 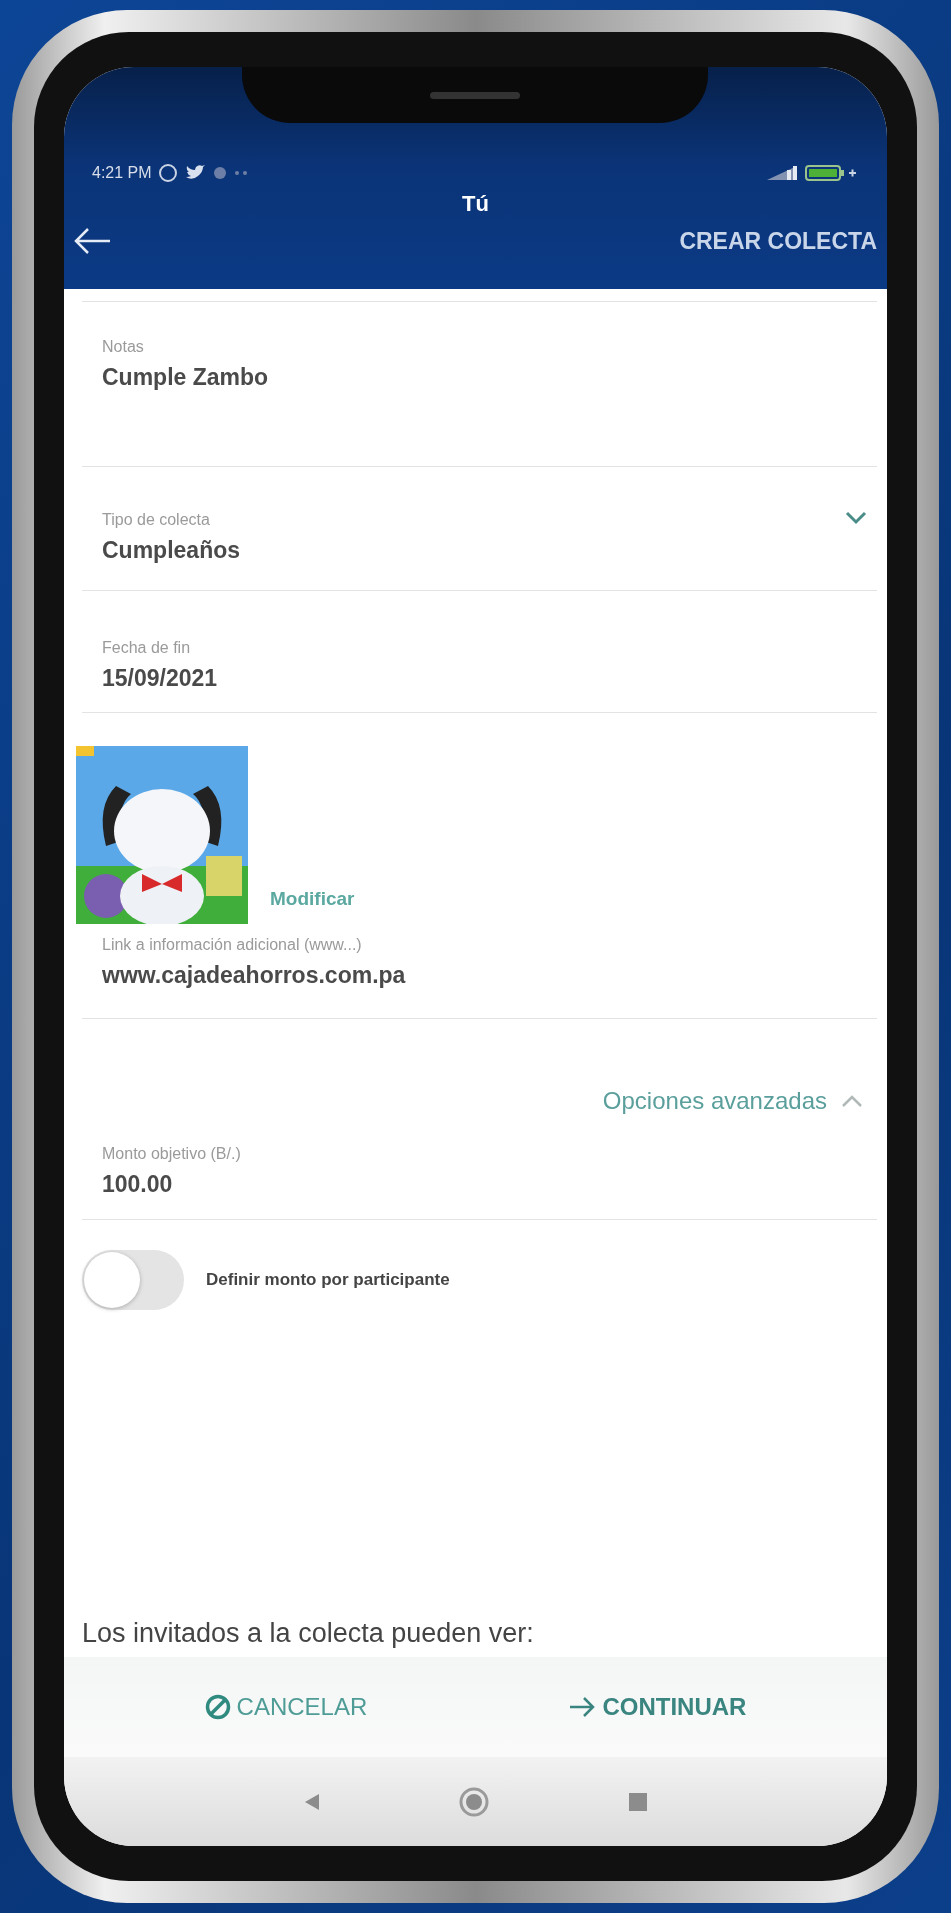 I want to click on square-icon, so click(x=637, y=1801).